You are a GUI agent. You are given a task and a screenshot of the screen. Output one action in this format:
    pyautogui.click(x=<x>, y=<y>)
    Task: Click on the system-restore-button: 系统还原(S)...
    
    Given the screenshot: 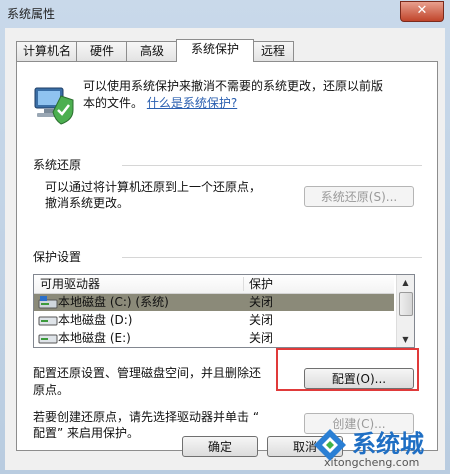 What is the action you would take?
    pyautogui.click(x=359, y=196)
    